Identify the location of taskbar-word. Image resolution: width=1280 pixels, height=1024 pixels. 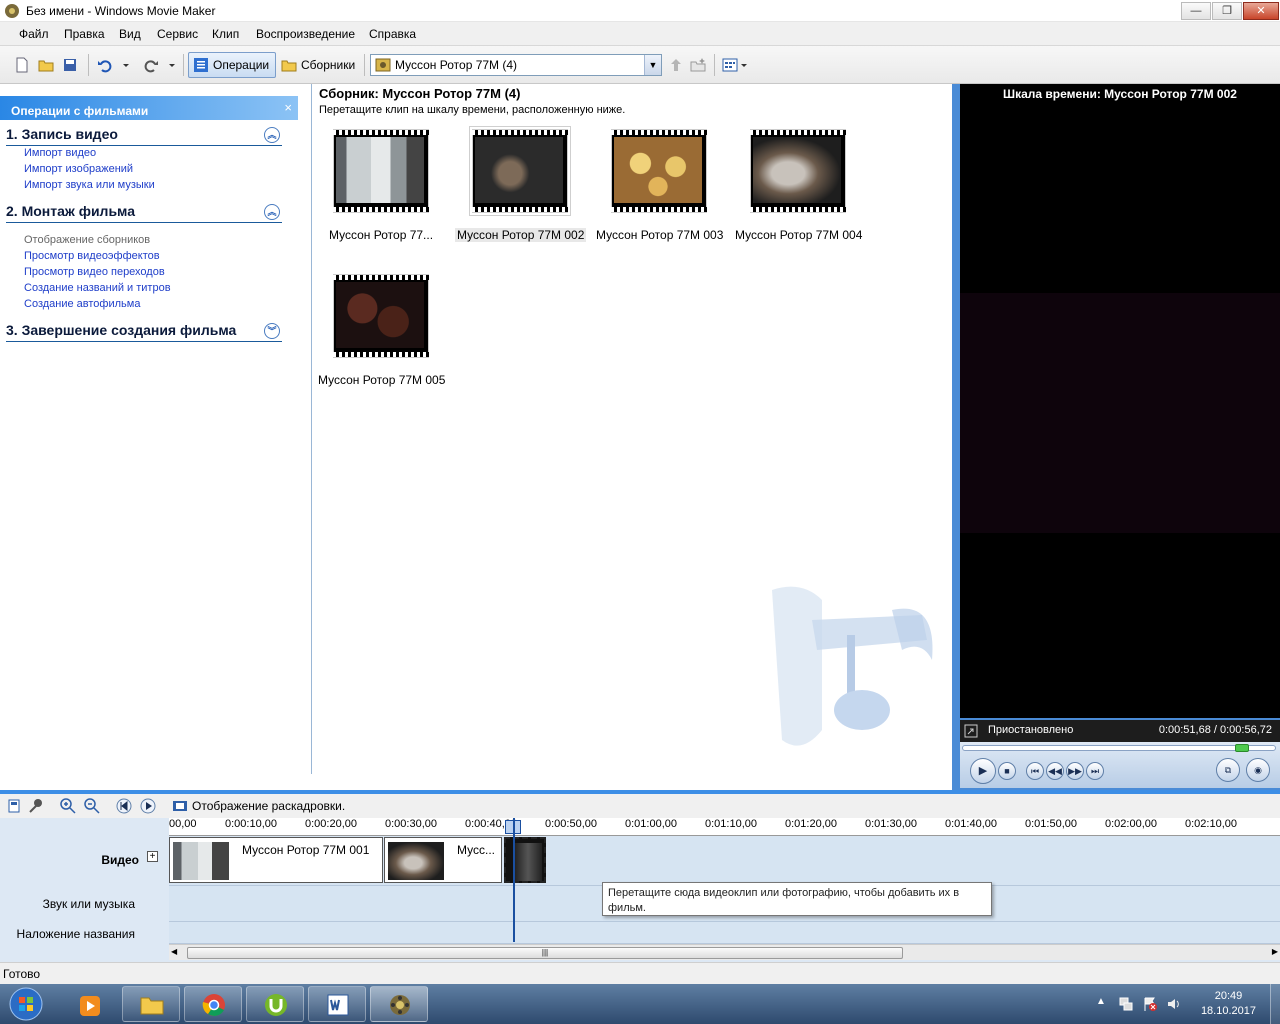
(337, 1004).